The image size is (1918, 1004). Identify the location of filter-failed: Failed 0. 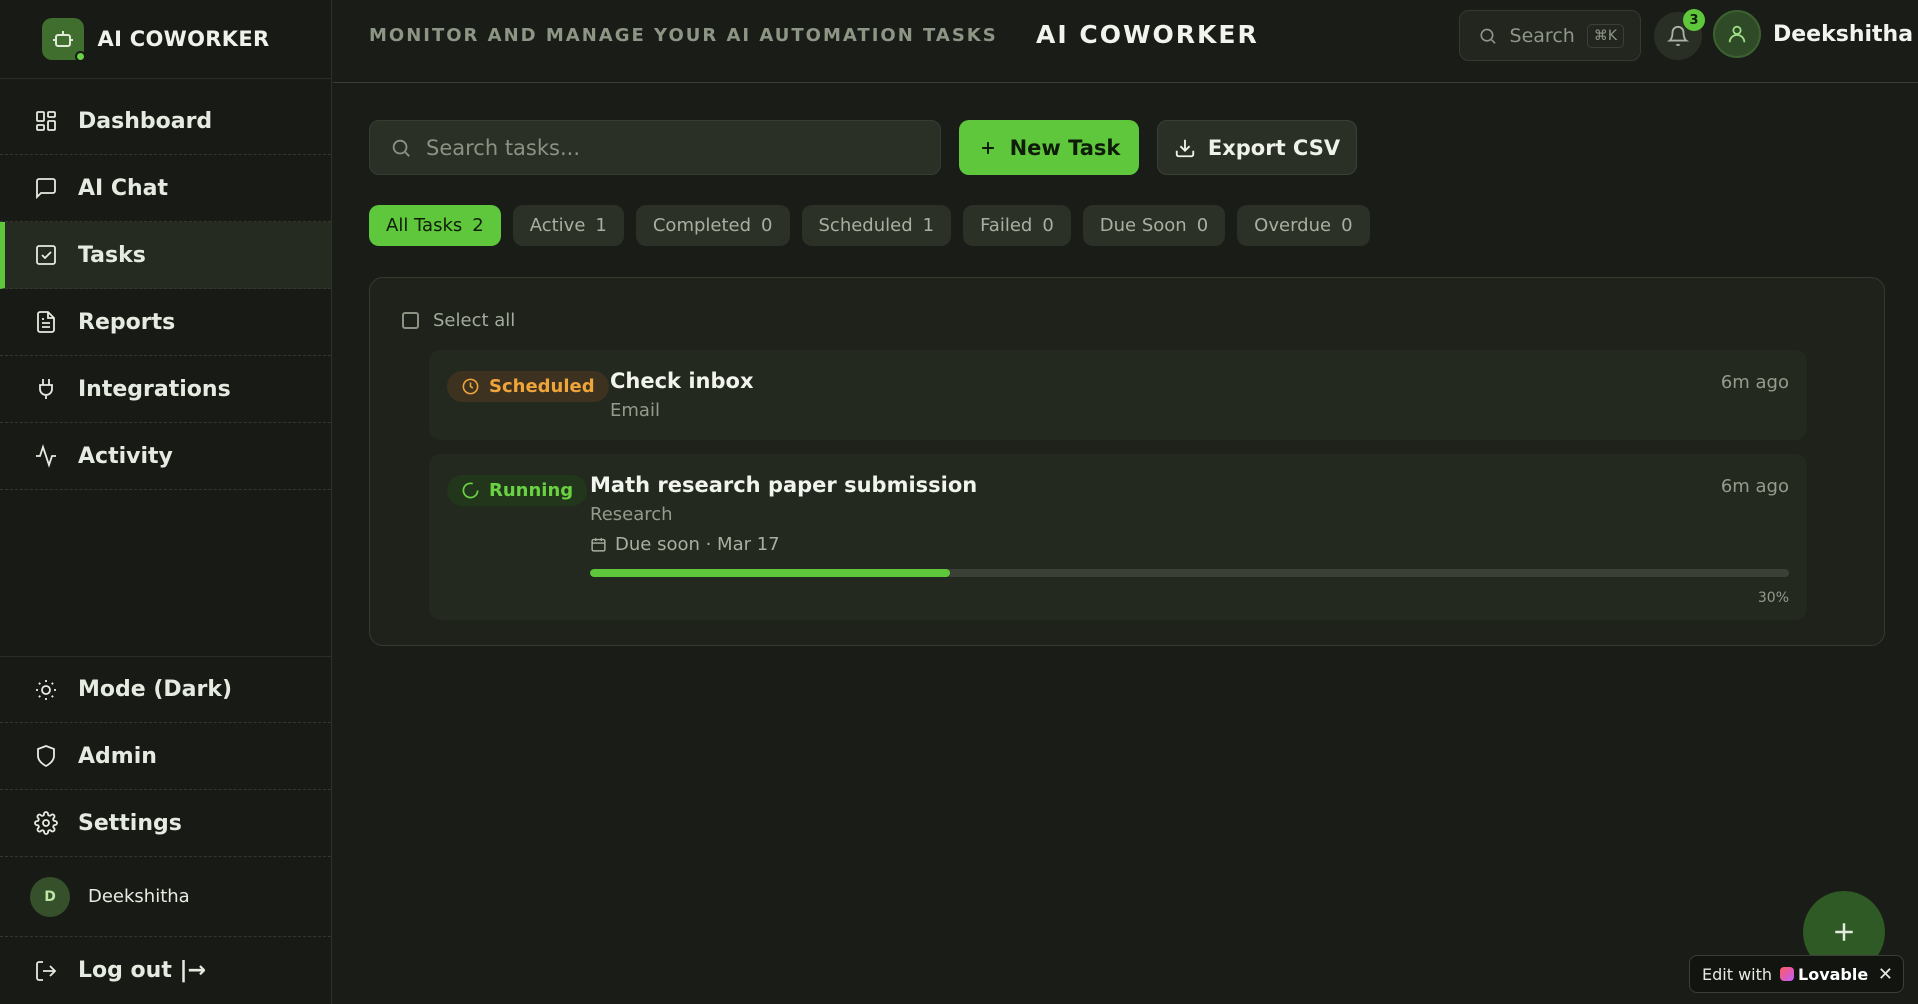
(1017, 225).